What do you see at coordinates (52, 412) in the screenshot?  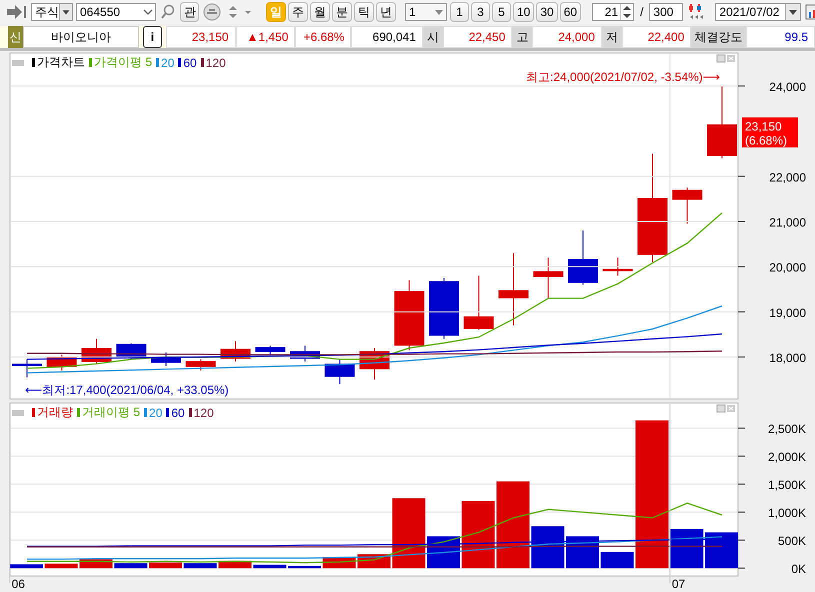 I see `legend-item: 거래량` at bounding box center [52, 412].